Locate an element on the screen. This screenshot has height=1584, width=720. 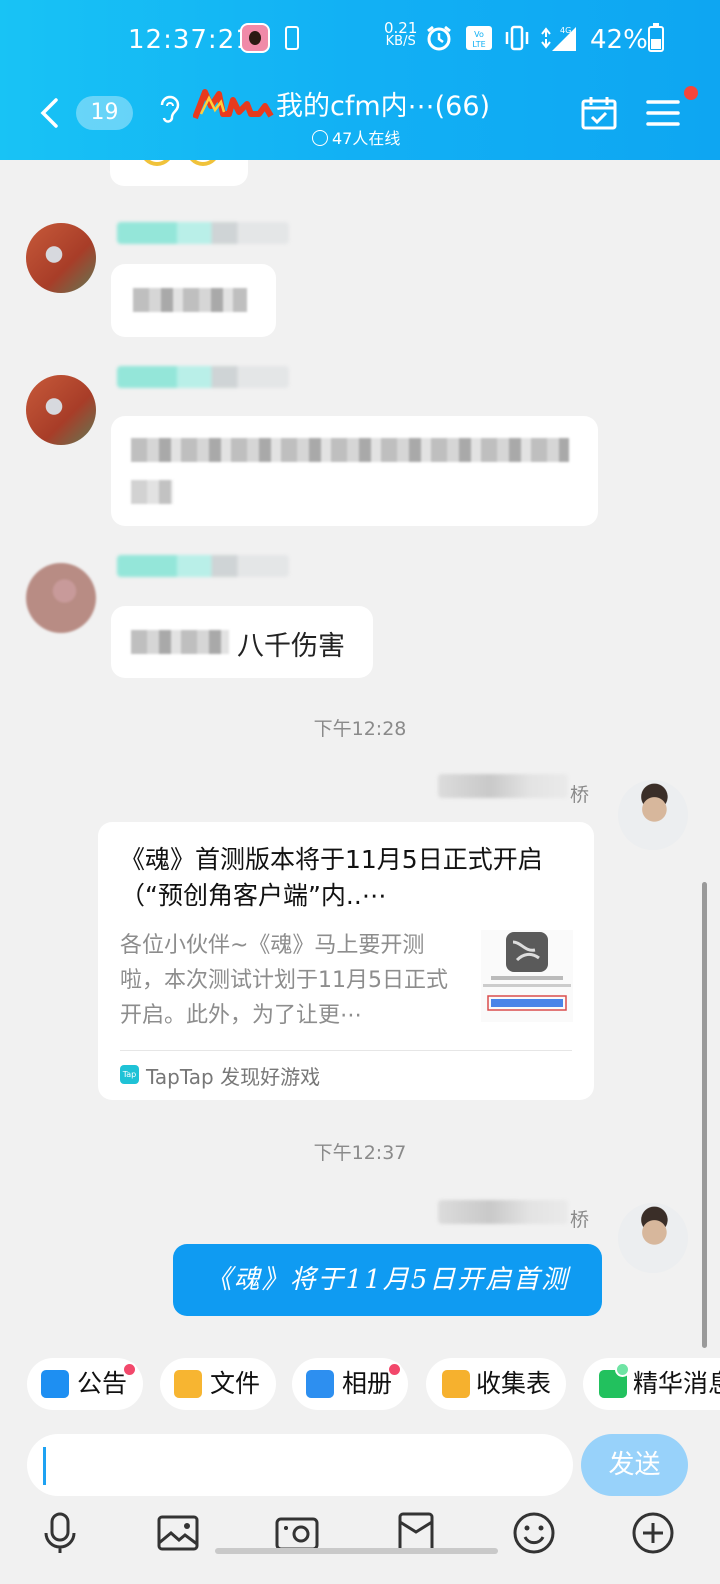
plus-icon is located at coordinates (653, 1533).